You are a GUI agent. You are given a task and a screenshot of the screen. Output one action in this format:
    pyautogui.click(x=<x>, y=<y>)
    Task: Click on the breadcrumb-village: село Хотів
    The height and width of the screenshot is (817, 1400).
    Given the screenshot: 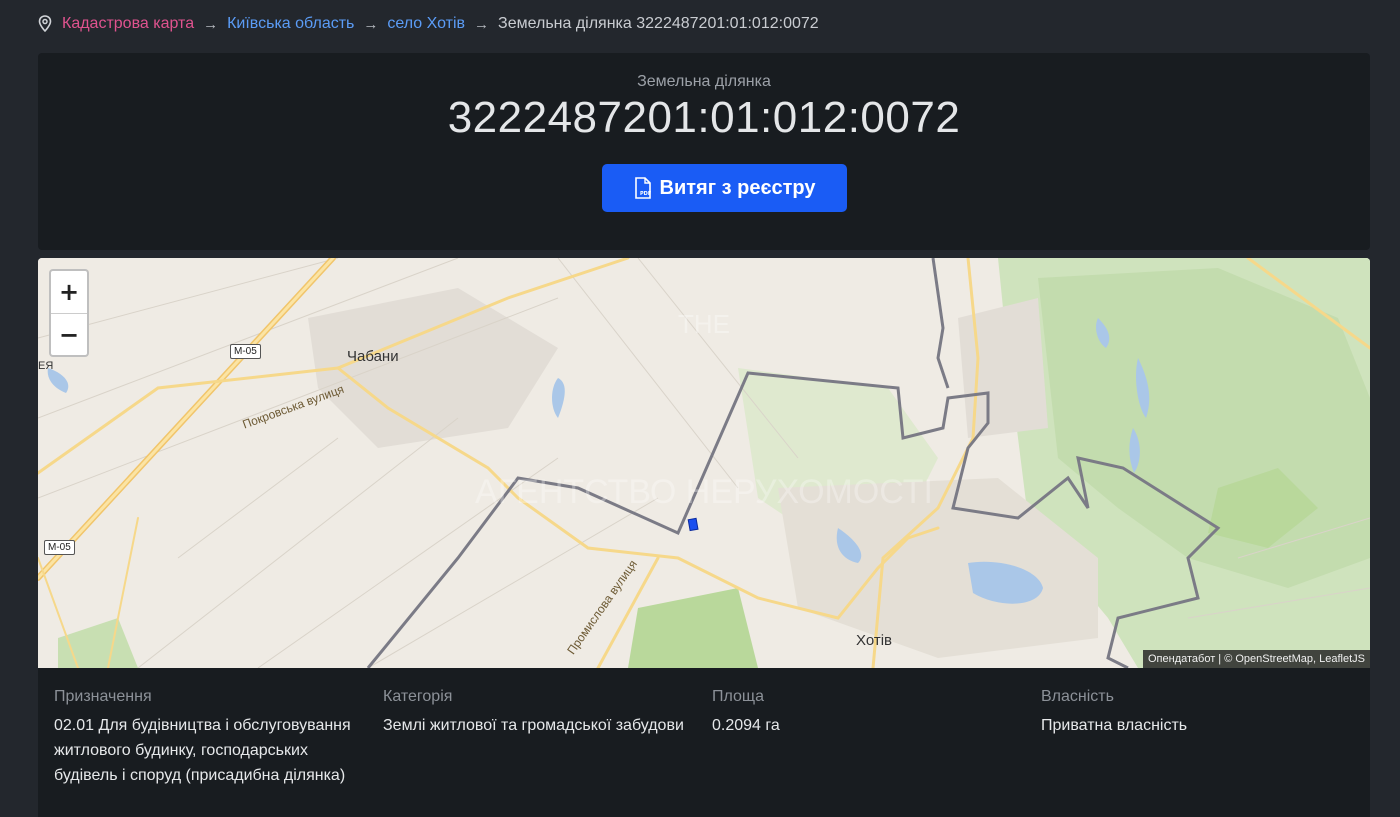 What is the action you would take?
    pyautogui.click(x=426, y=24)
    